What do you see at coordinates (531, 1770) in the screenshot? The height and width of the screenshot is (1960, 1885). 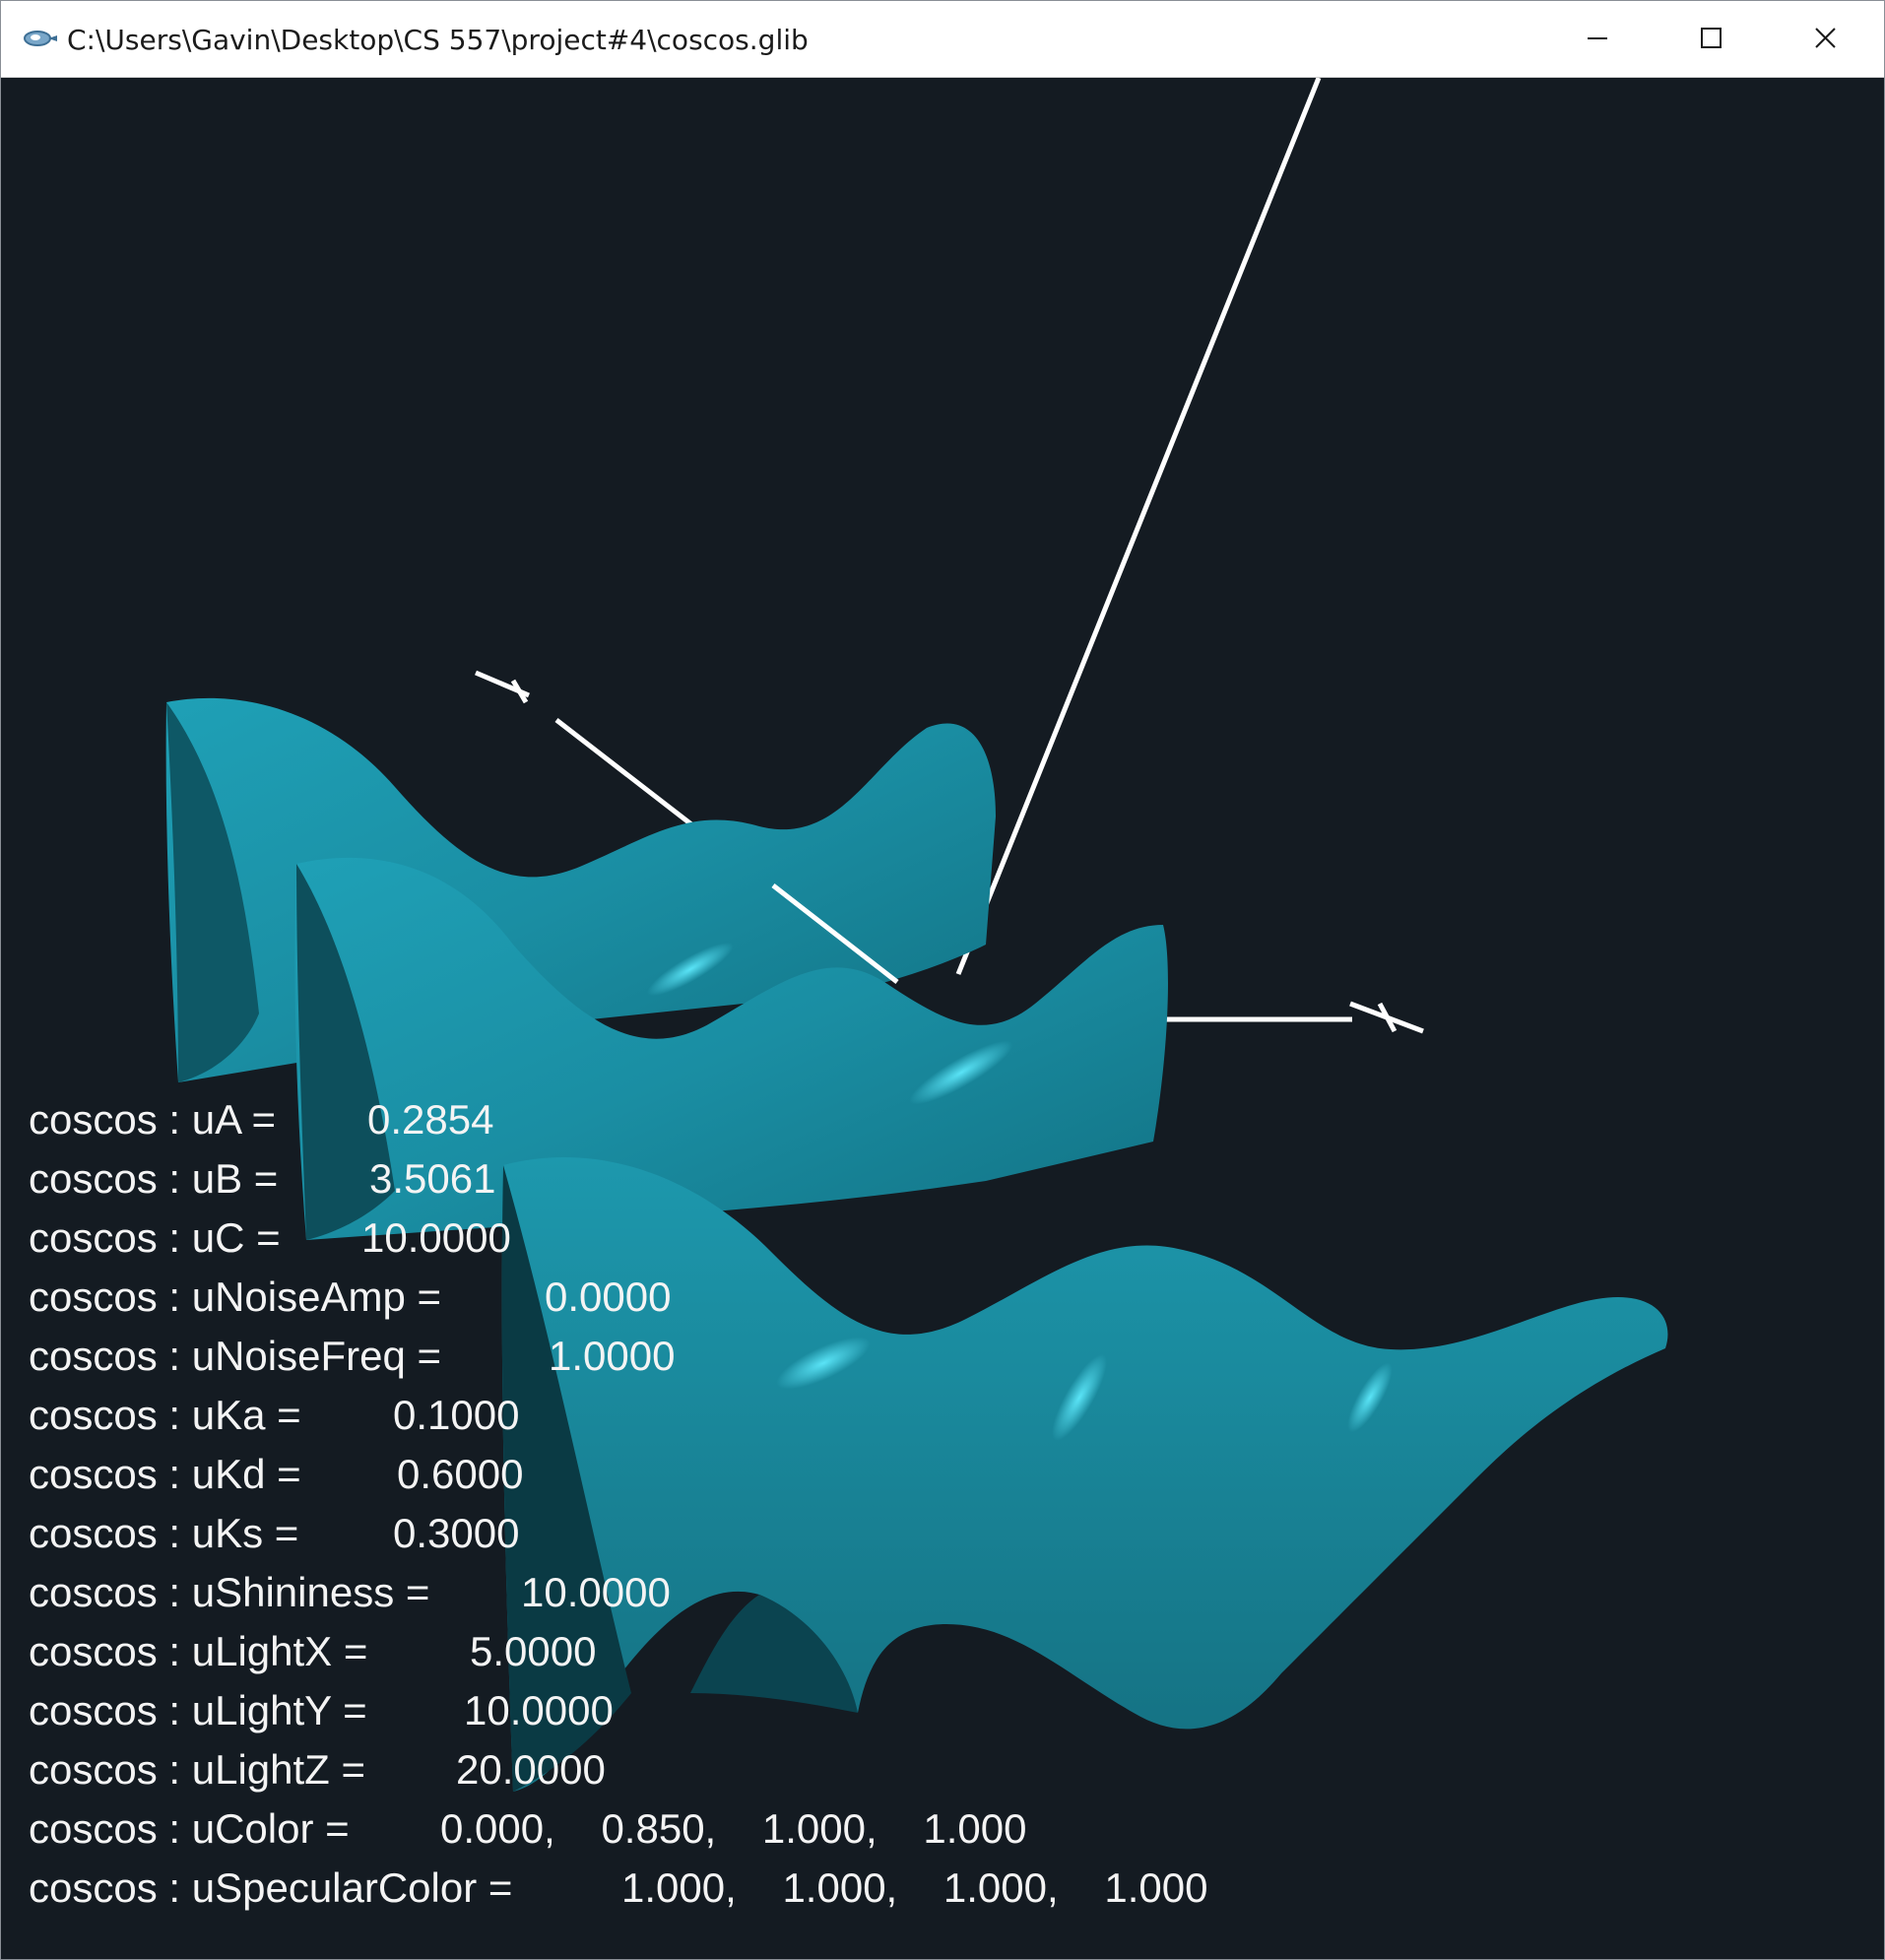 I see `param-value: 20.0000` at bounding box center [531, 1770].